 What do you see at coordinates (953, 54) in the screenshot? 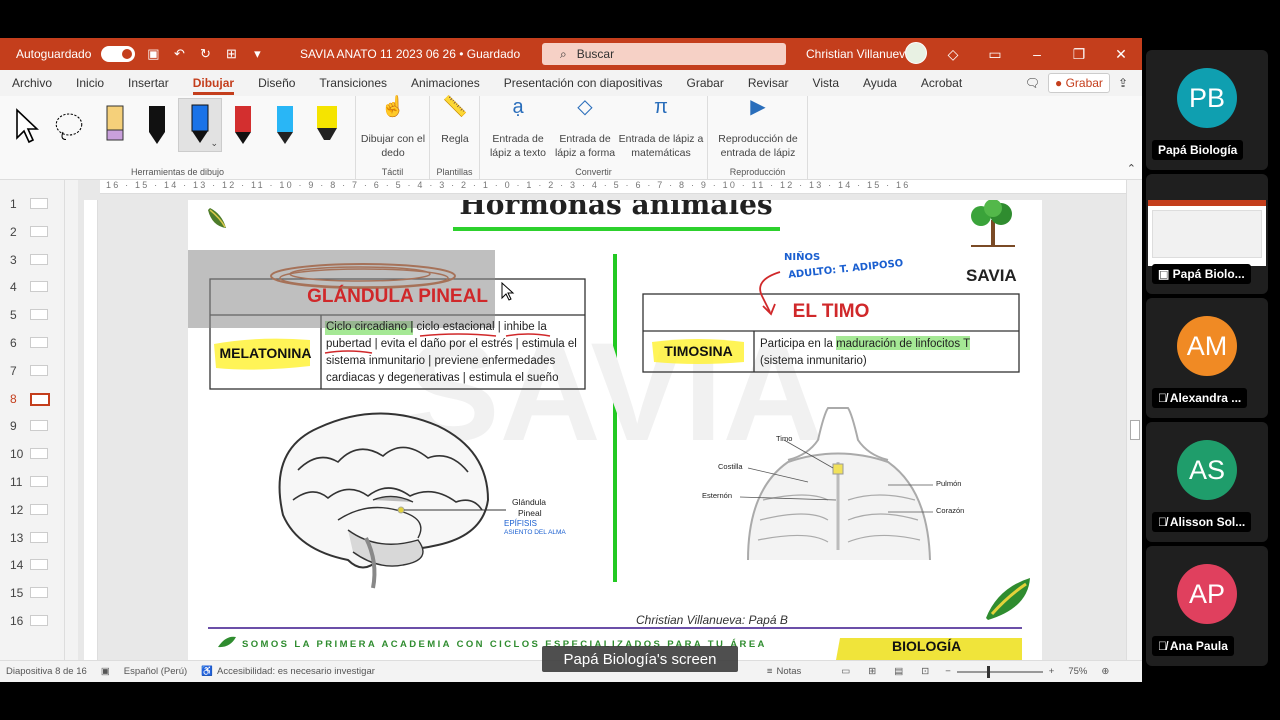
I see `diamond-icon: ◇` at bounding box center [953, 54].